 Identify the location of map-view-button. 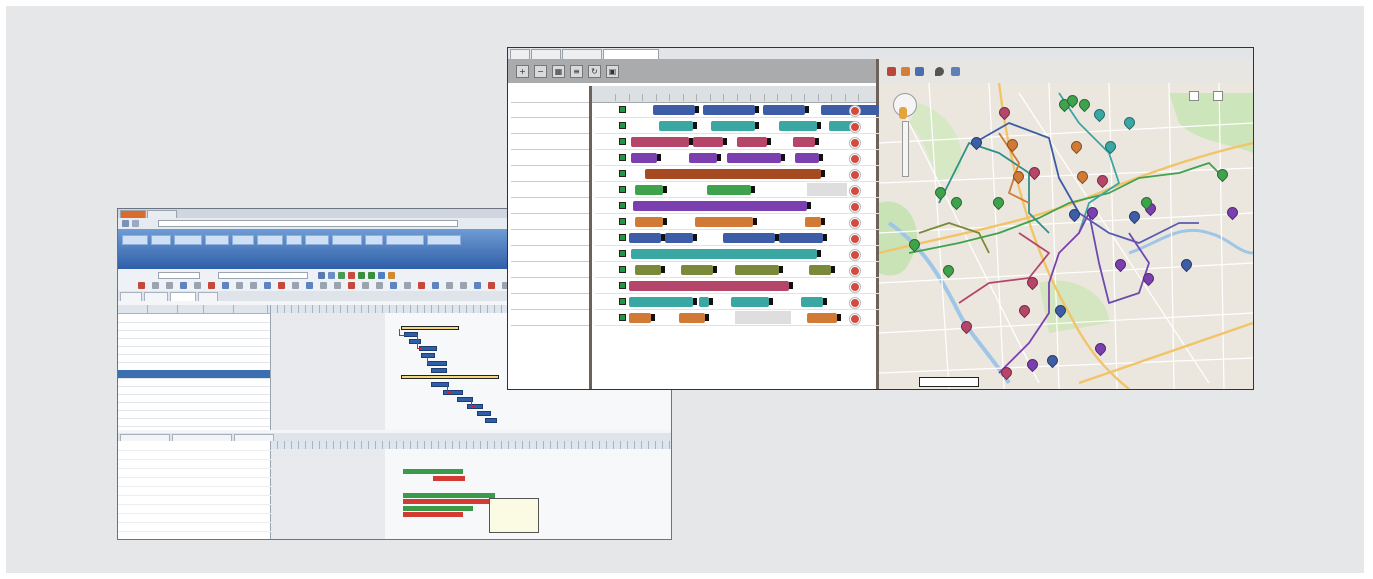
(1194, 96).